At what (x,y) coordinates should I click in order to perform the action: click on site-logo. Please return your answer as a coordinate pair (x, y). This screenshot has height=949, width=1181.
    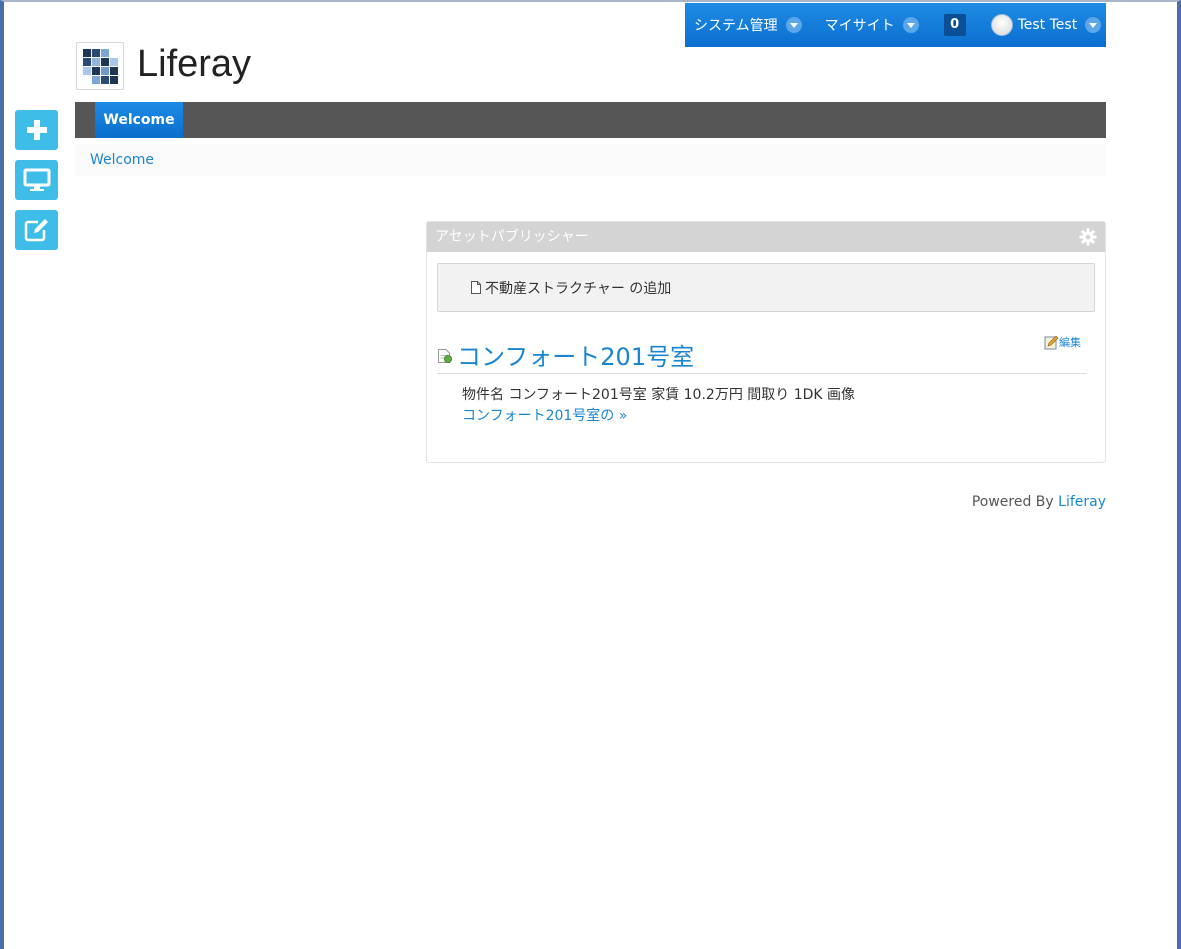
    Looking at the image, I should click on (100, 66).